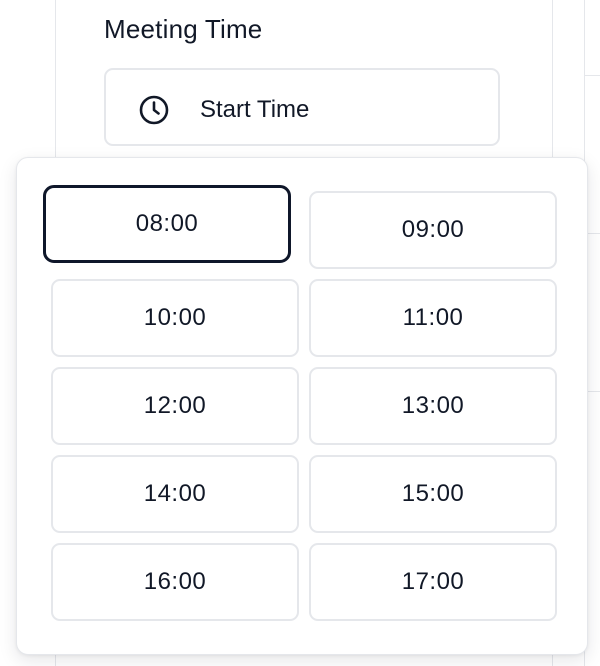  What do you see at coordinates (175, 582) in the screenshot?
I see `time-slot-1600: 16:00` at bounding box center [175, 582].